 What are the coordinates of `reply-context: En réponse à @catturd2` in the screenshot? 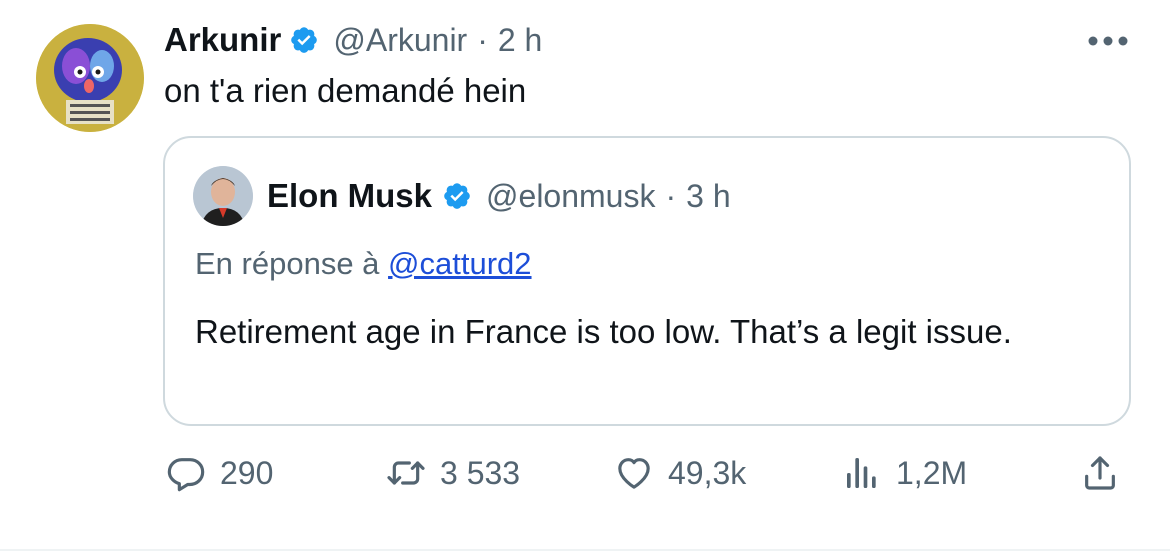 It's located at (363, 264).